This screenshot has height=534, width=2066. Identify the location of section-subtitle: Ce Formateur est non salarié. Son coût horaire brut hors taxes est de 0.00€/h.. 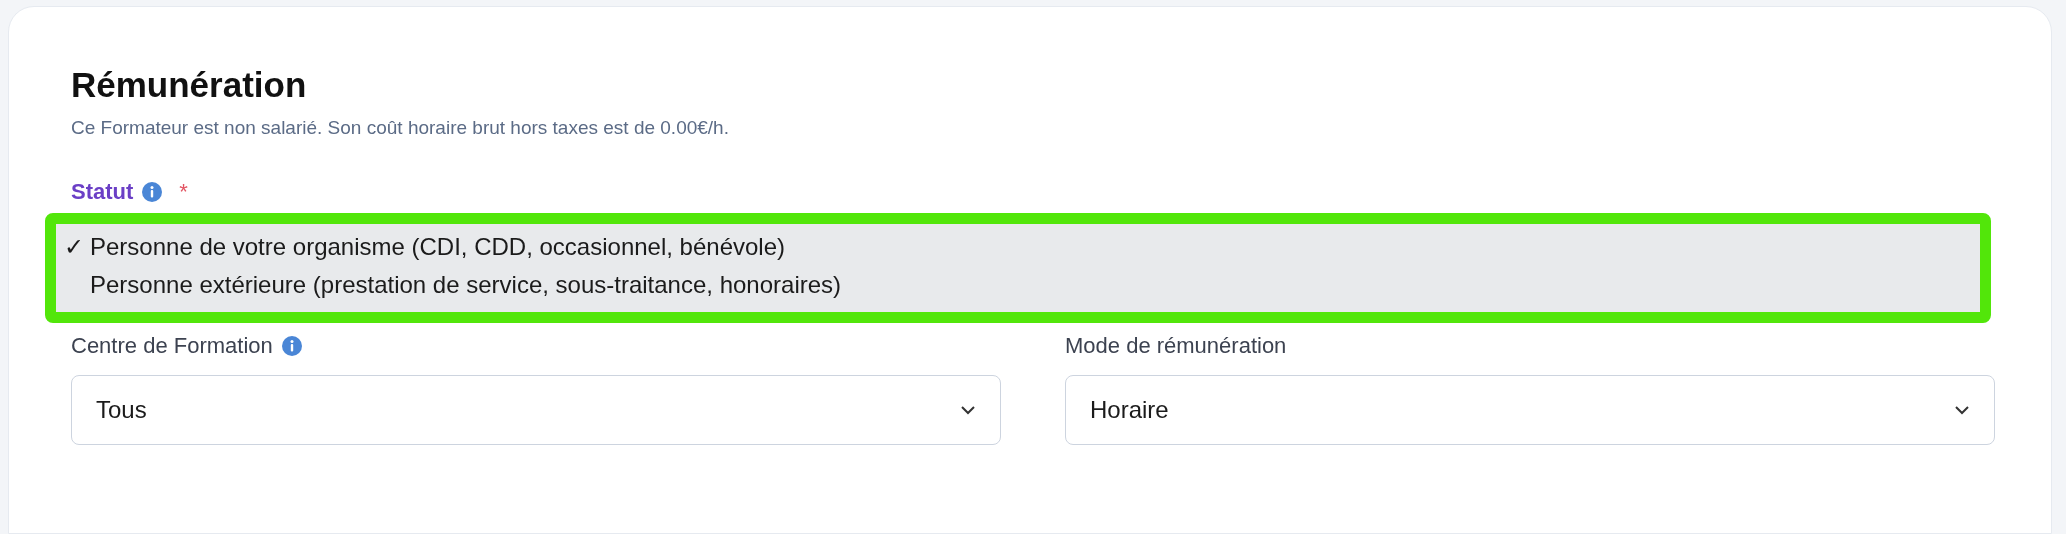
(400, 128).